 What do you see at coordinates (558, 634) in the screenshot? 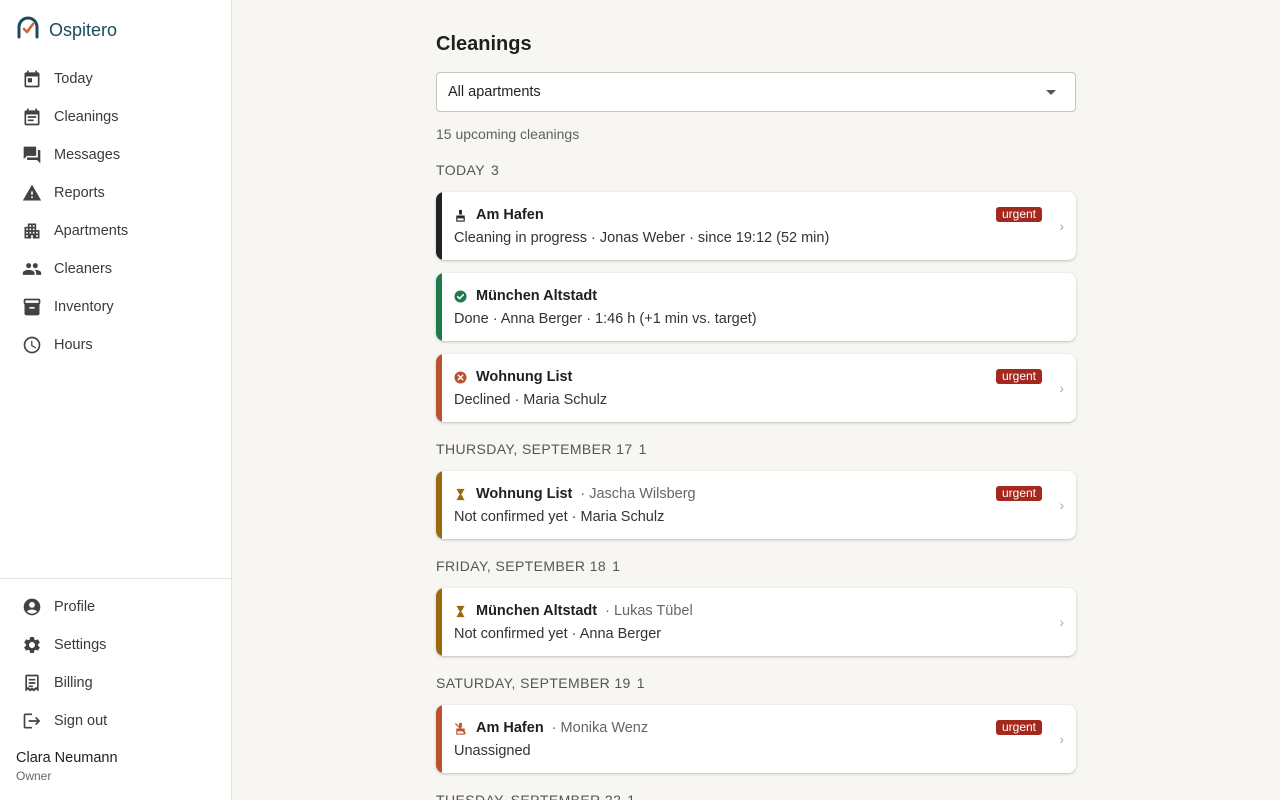
I see `cleaning-detail: Not confirmed yet · Anna Berger` at bounding box center [558, 634].